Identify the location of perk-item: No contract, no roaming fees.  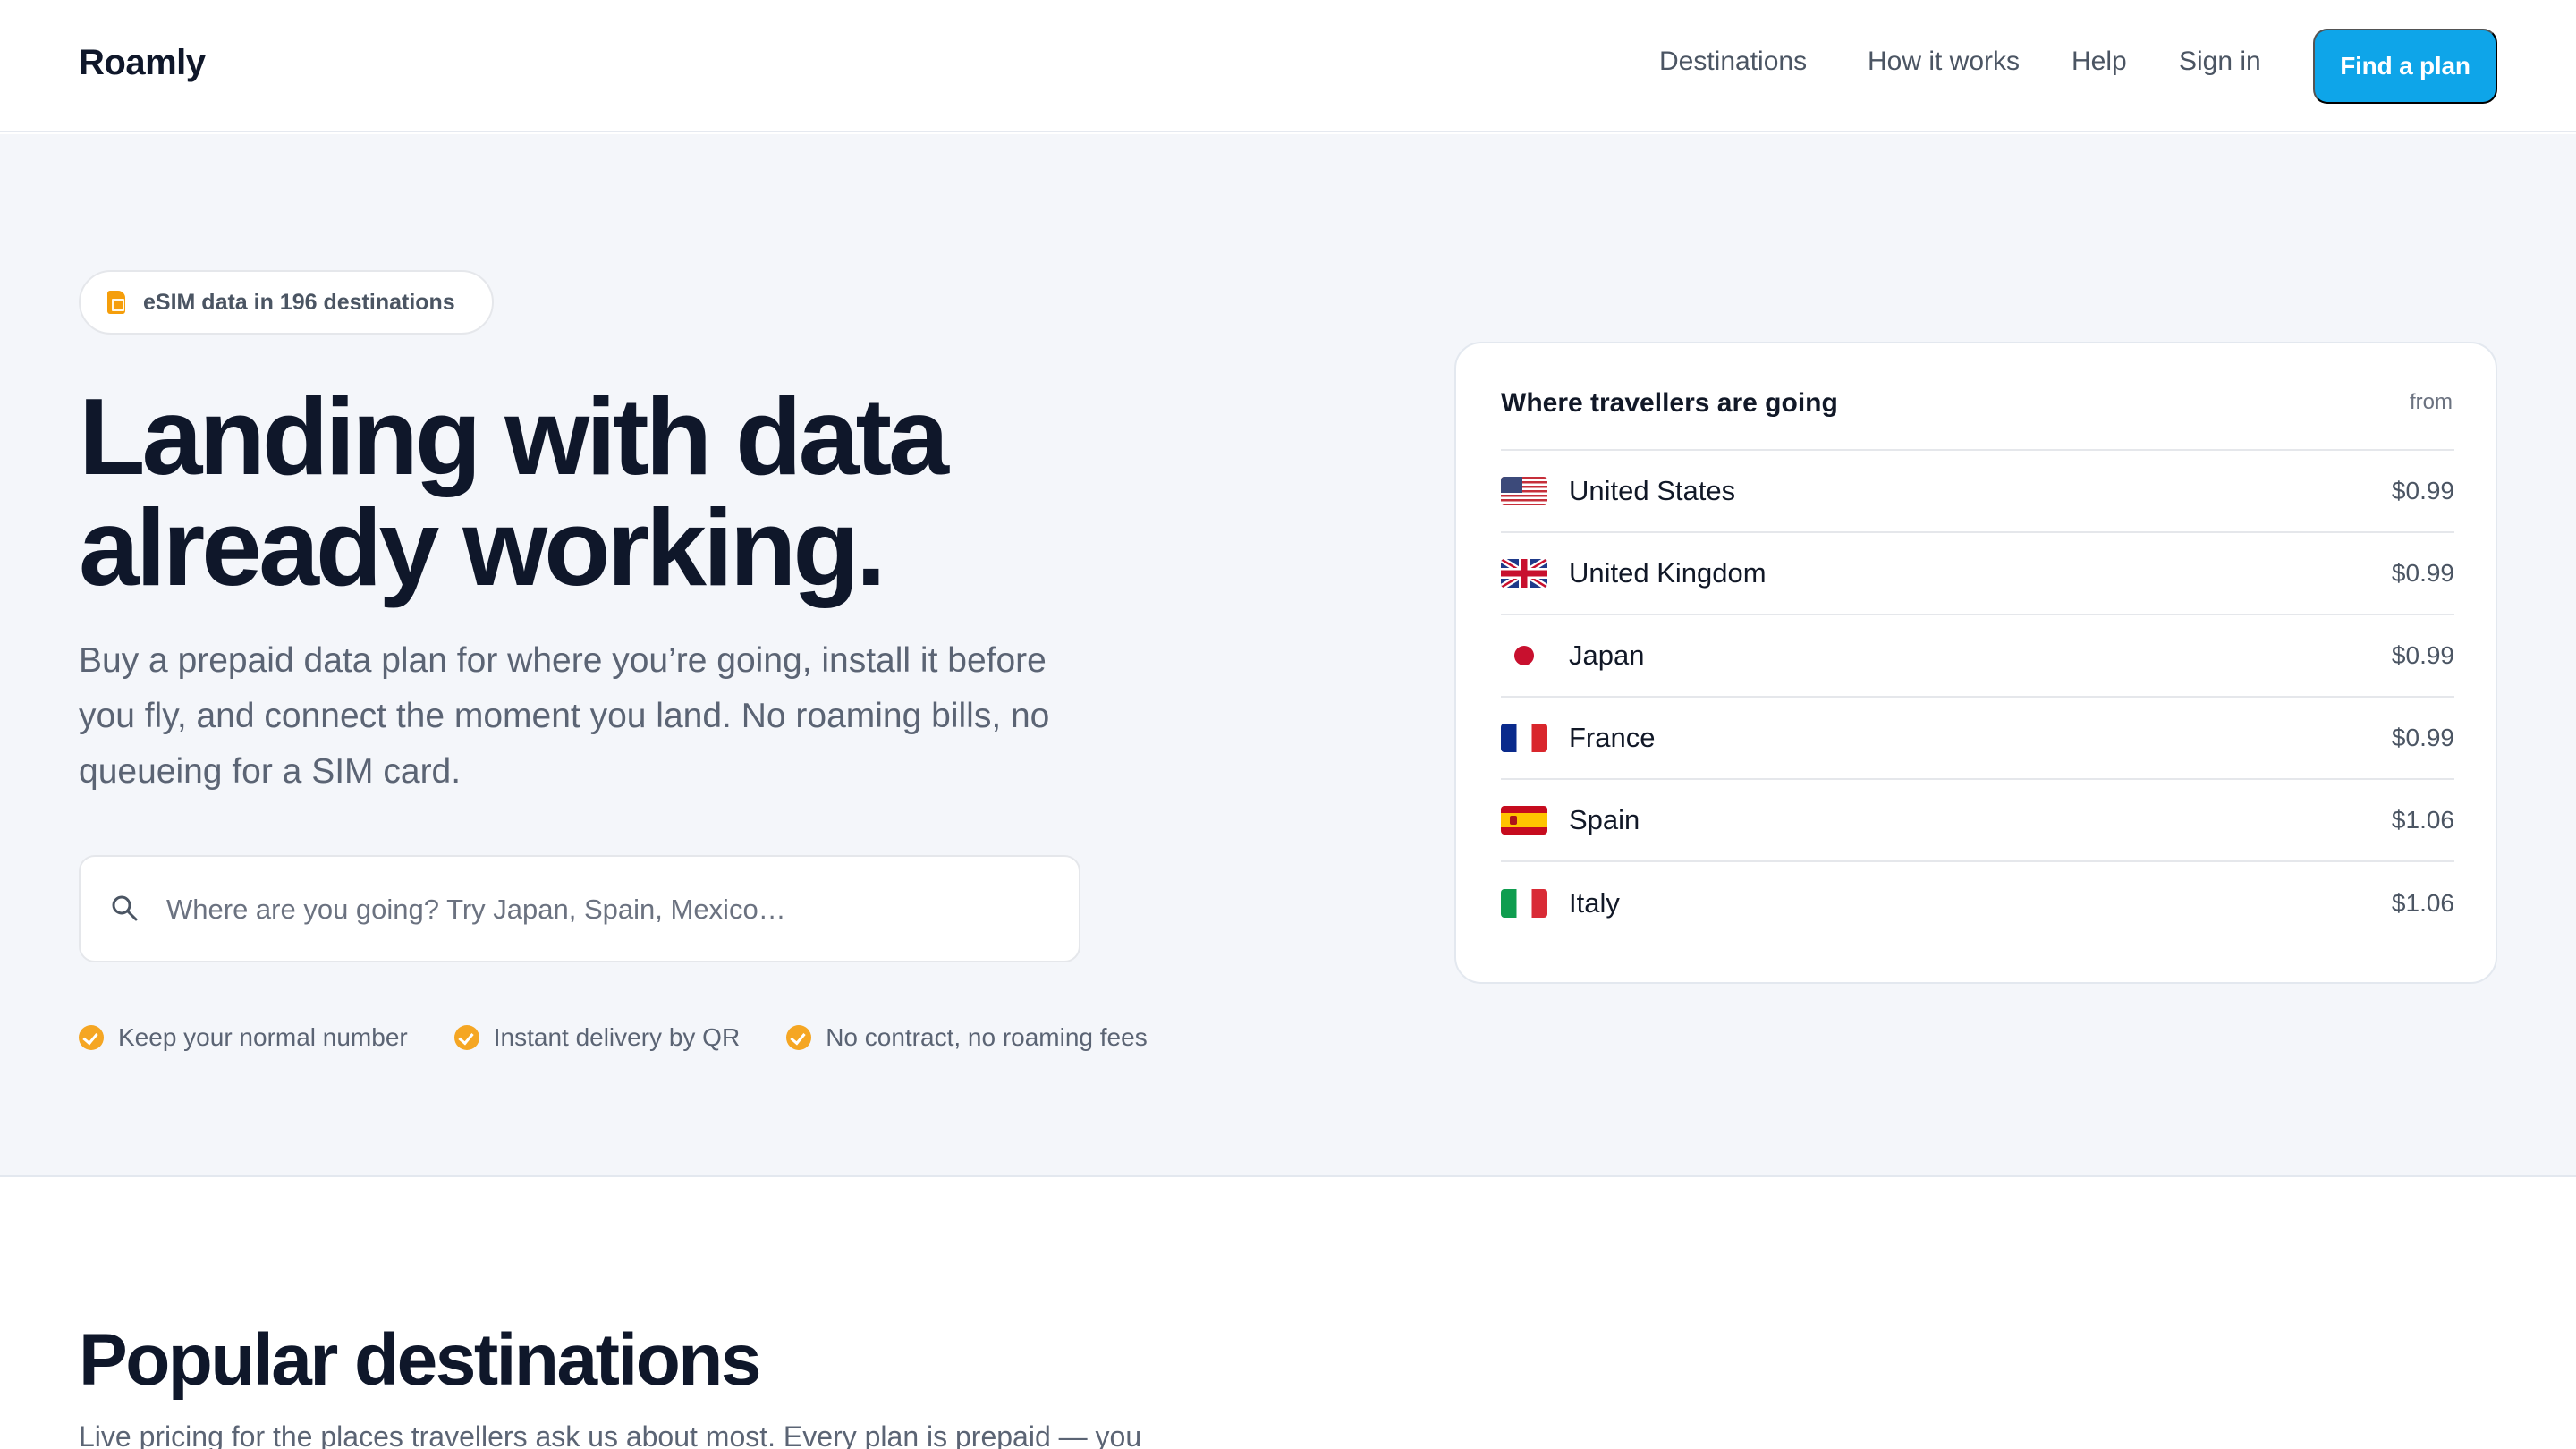
(967, 1037).